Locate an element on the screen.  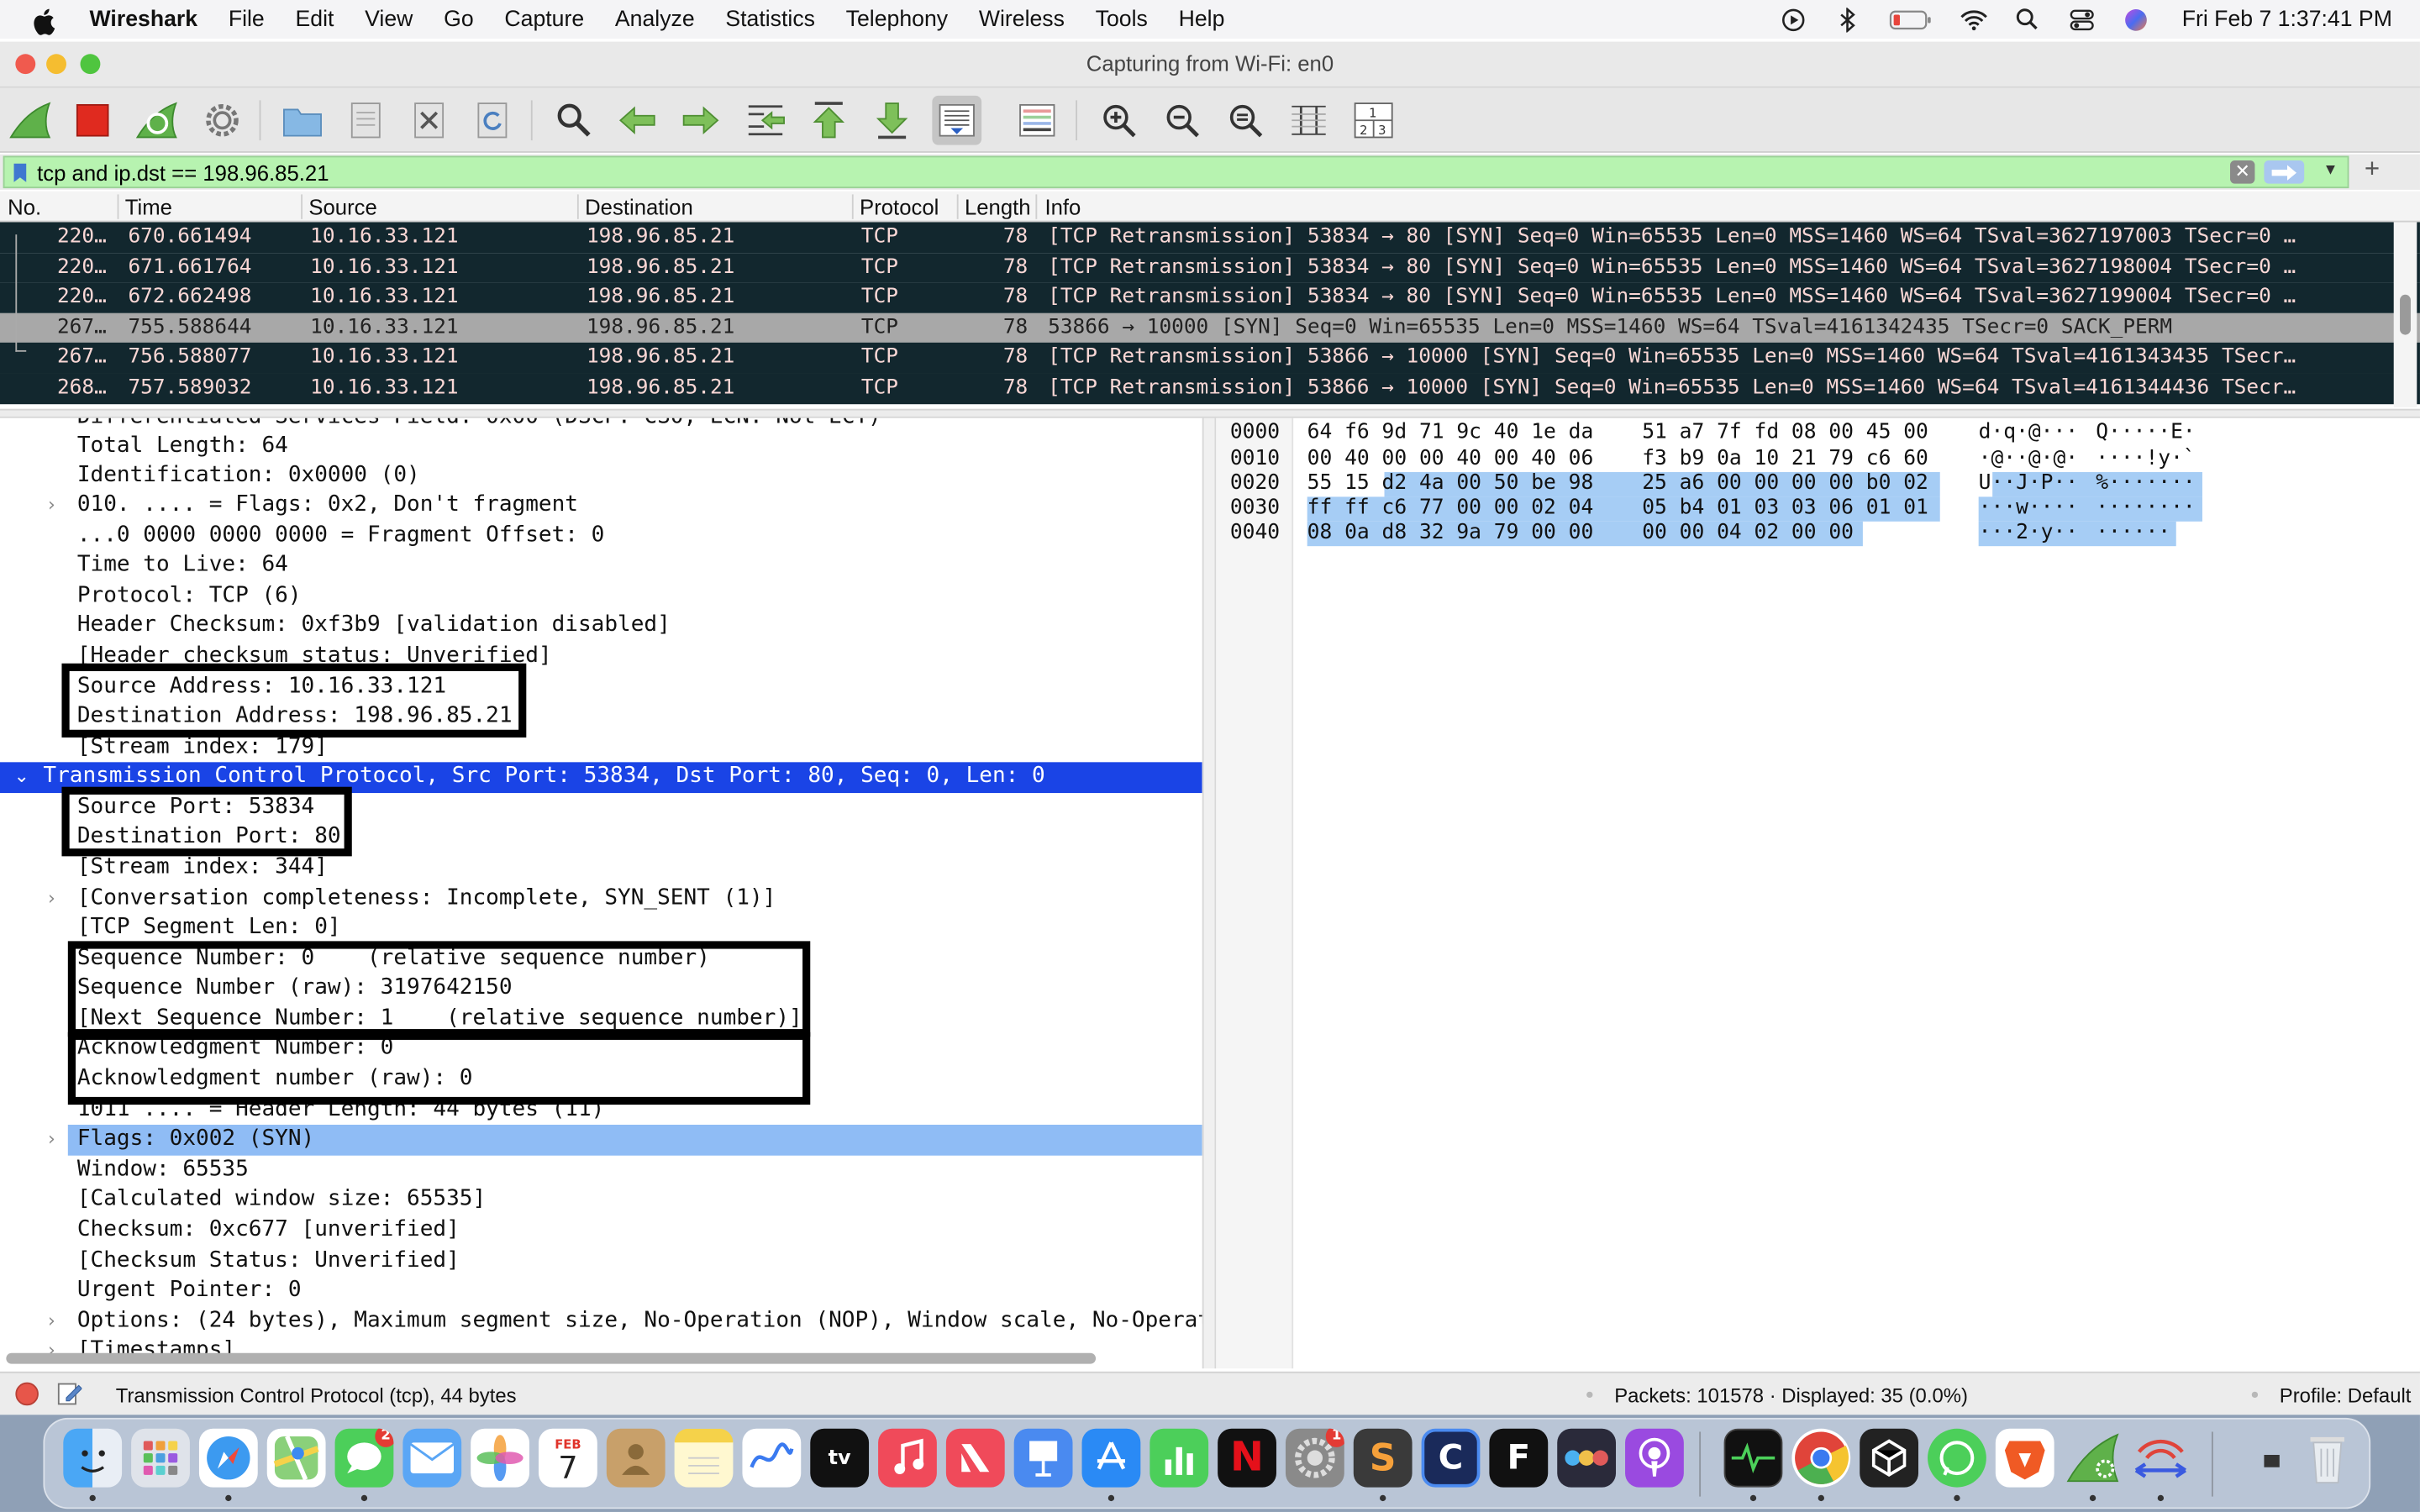
details-horizontal-scrollbar is located at coordinates (552, 1358).